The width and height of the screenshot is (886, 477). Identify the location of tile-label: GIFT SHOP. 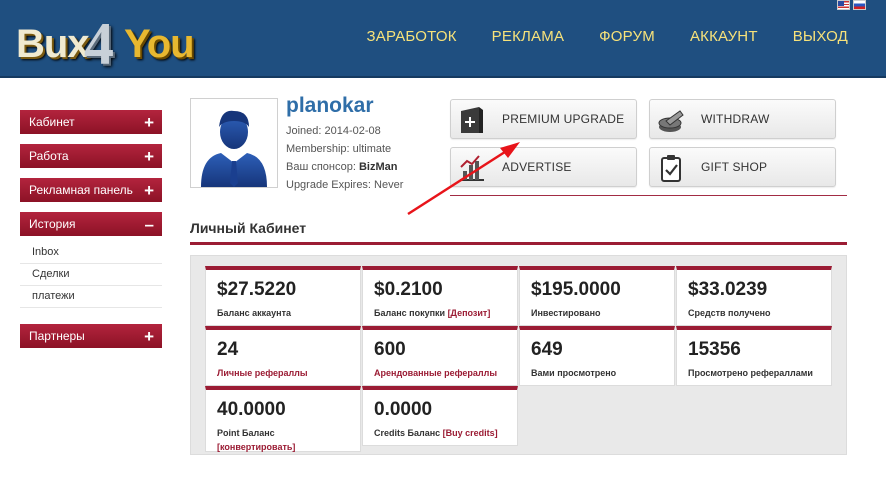
(734, 167).